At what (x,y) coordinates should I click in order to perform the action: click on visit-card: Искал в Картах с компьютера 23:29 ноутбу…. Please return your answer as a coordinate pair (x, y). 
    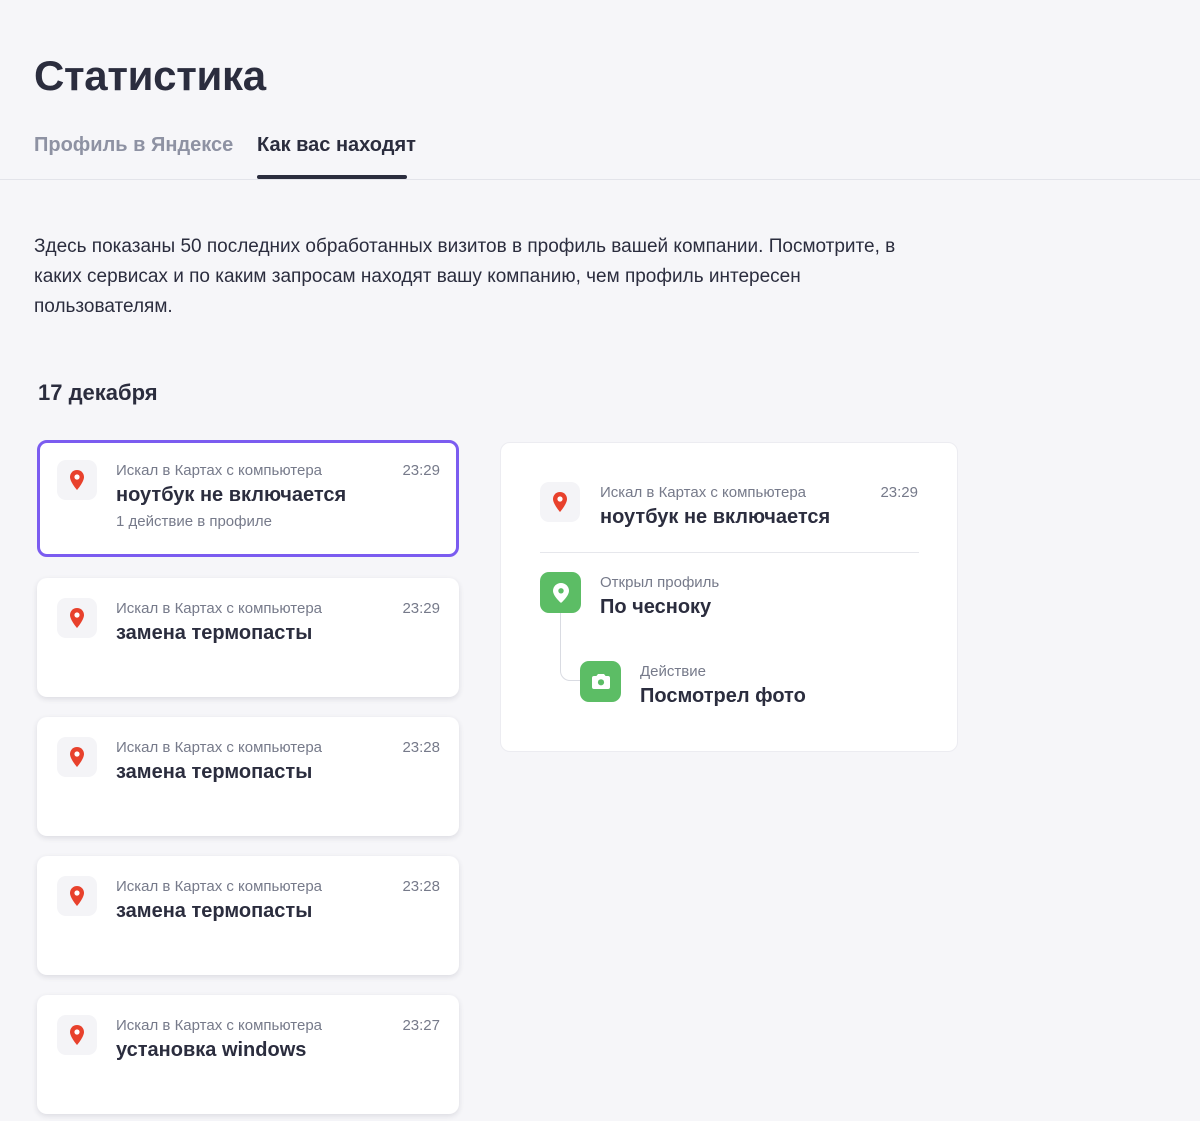
    Looking at the image, I should click on (248, 498).